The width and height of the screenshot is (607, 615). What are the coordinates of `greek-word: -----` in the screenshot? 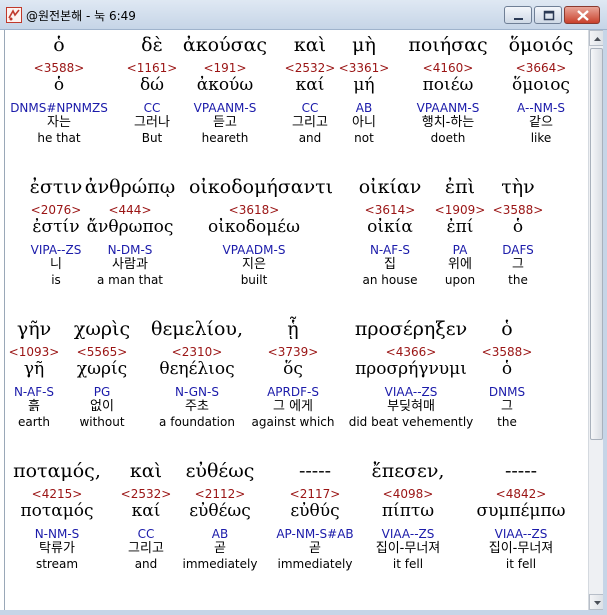 It's located at (521, 471).